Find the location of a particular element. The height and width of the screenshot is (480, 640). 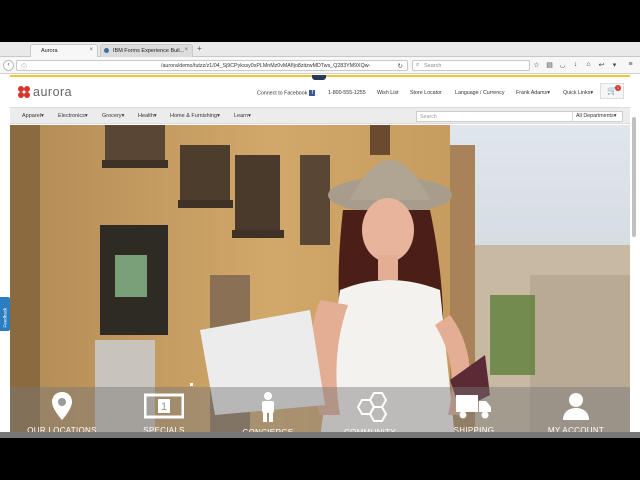

wish-list-link: Wish List is located at coordinates (388, 93).